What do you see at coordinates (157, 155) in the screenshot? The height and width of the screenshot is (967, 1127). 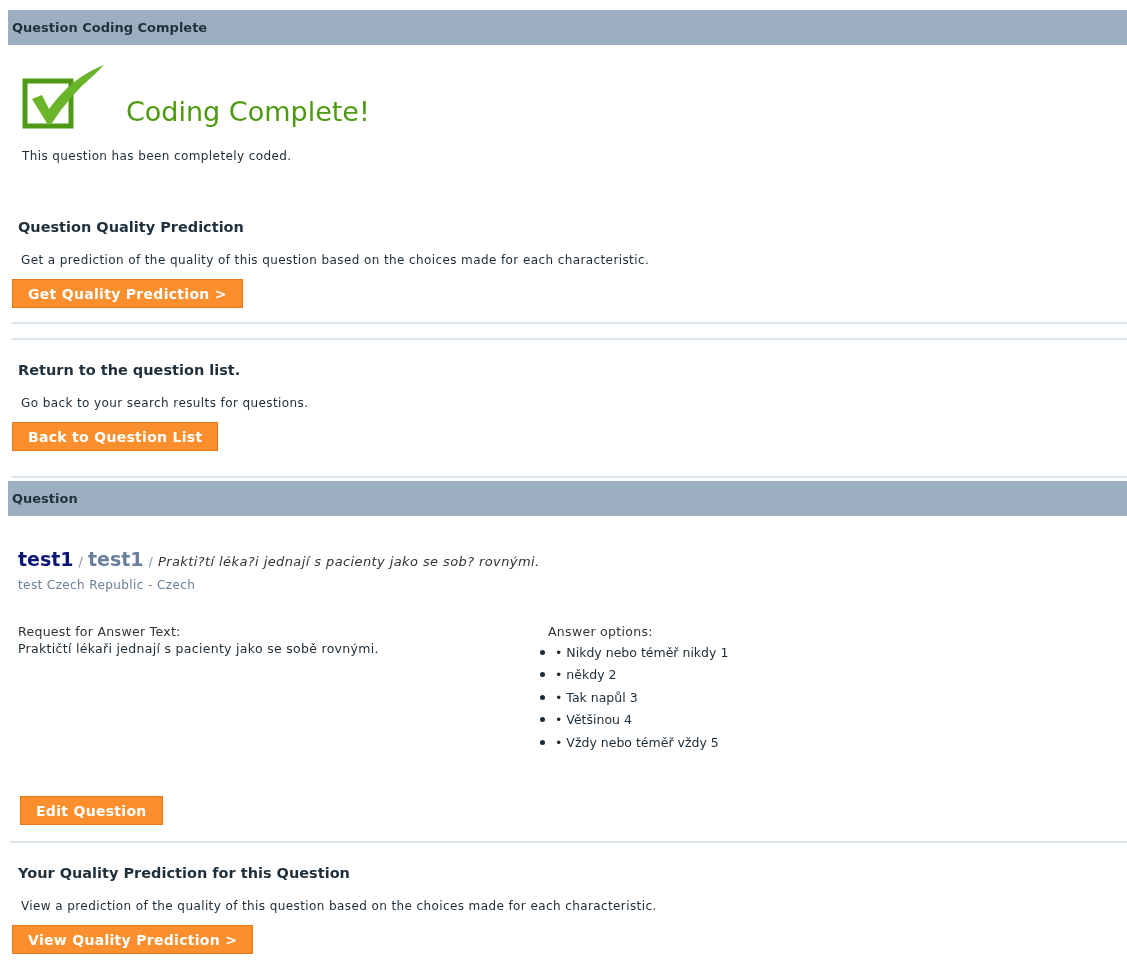 I see `success-message: This question has been completely coded.` at bounding box center [157, 155].